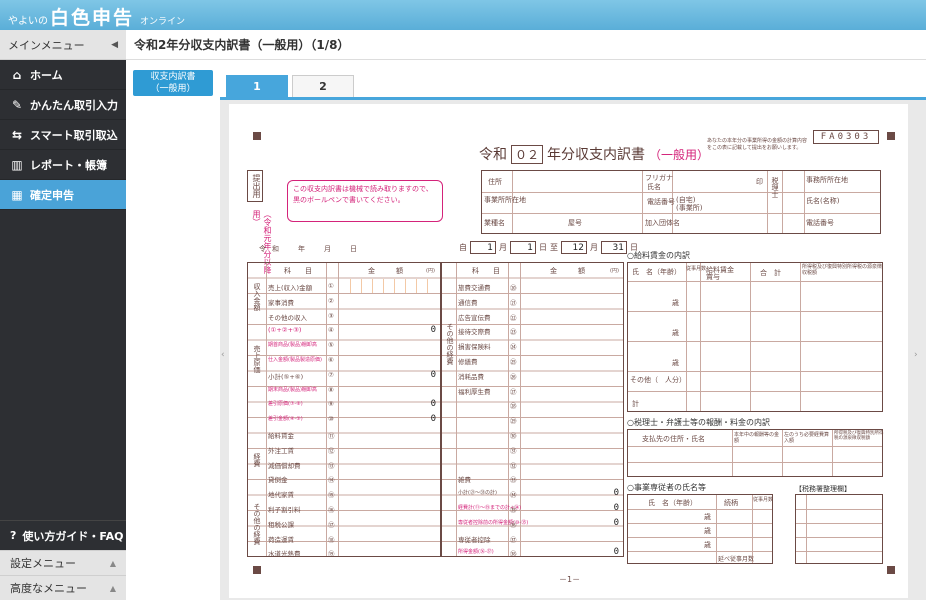 This screenshot has height=600, width=926. I want to click on row-number: ㉛, so click(513, 450).